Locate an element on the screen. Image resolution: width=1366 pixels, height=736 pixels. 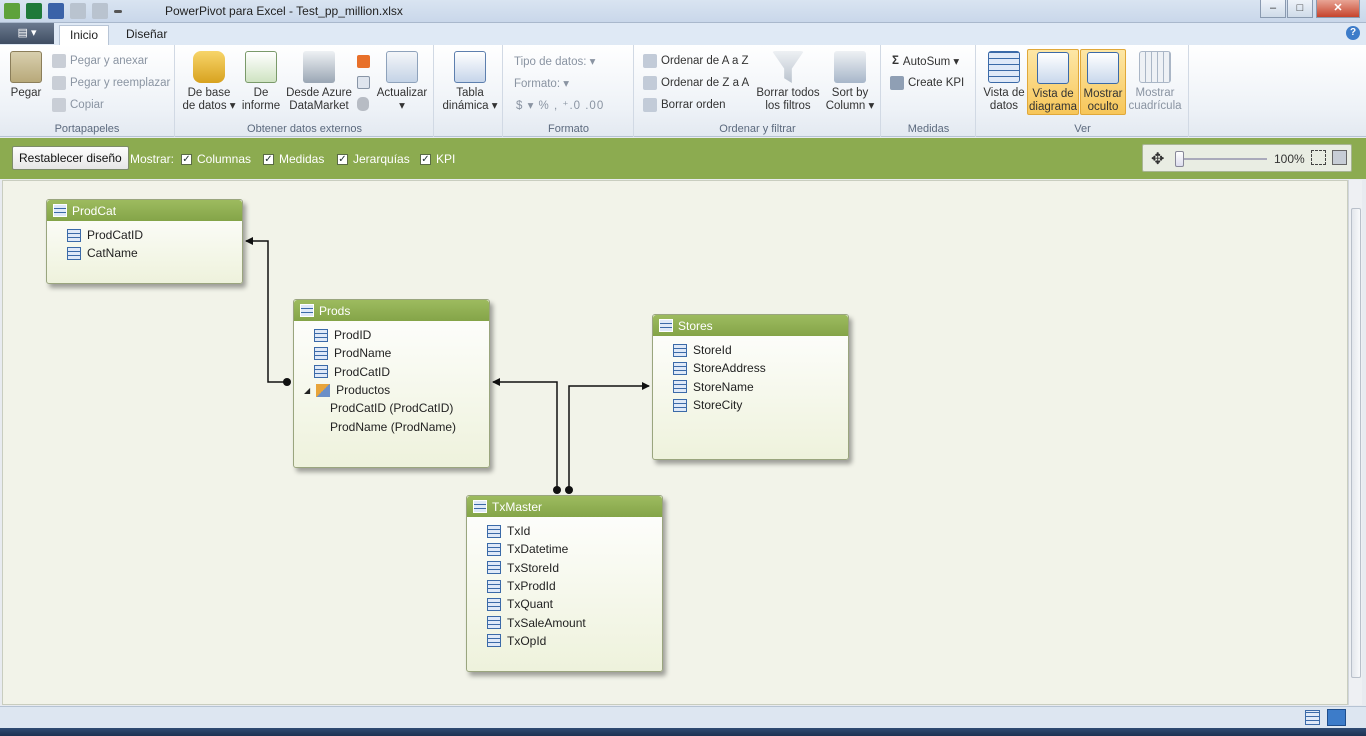
ribbon-tabs: ▤ ▾ Inicio Diseñar ? is located at coordinates (683, 34).